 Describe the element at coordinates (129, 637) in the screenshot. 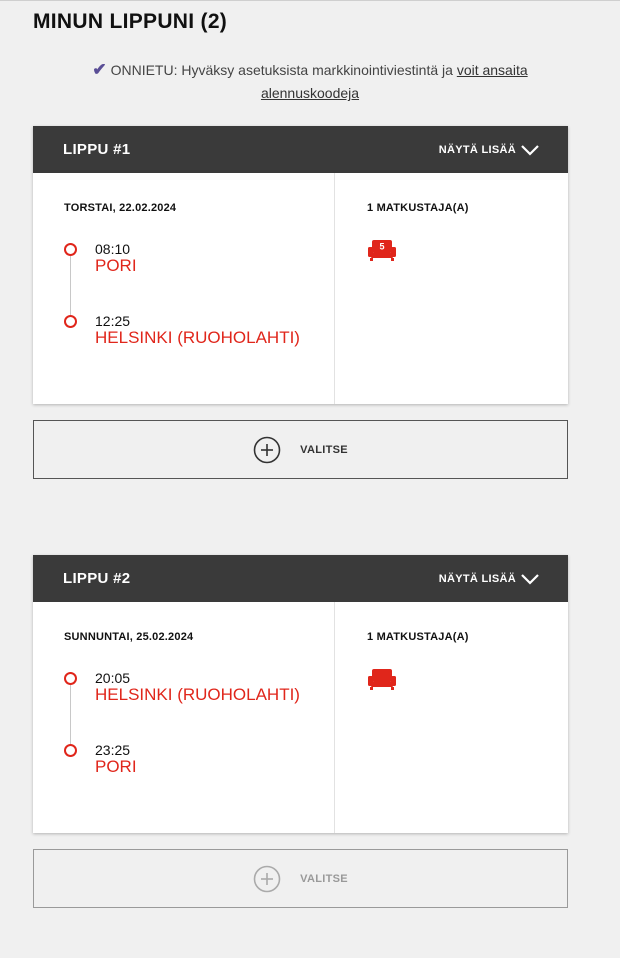

I see `journey-date: SUNNUNTAI, 25.02.2024` at that location.